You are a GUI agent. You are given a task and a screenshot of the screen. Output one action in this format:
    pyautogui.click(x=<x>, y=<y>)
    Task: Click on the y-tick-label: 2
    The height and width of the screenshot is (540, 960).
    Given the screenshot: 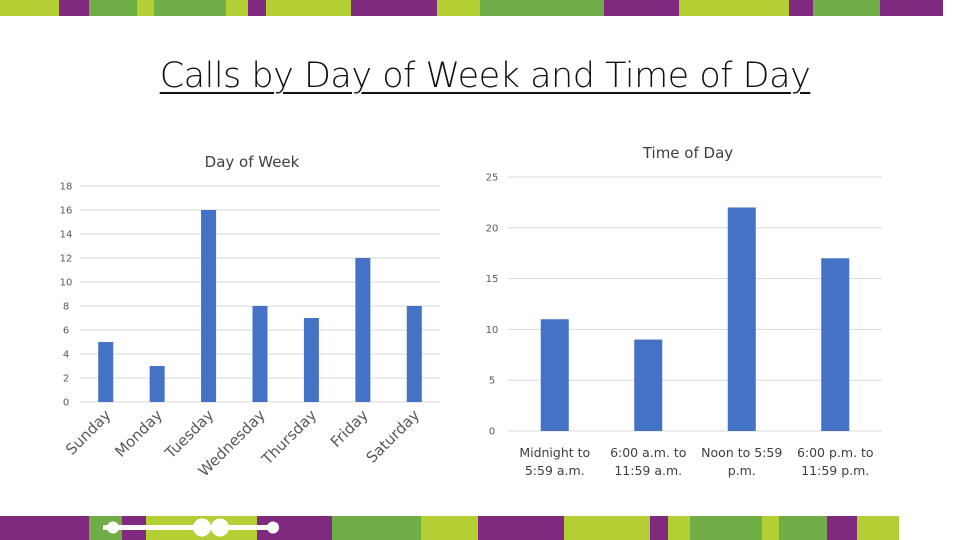 What is the action you would take?
    pyautogui.click(x=66, y=379)
    